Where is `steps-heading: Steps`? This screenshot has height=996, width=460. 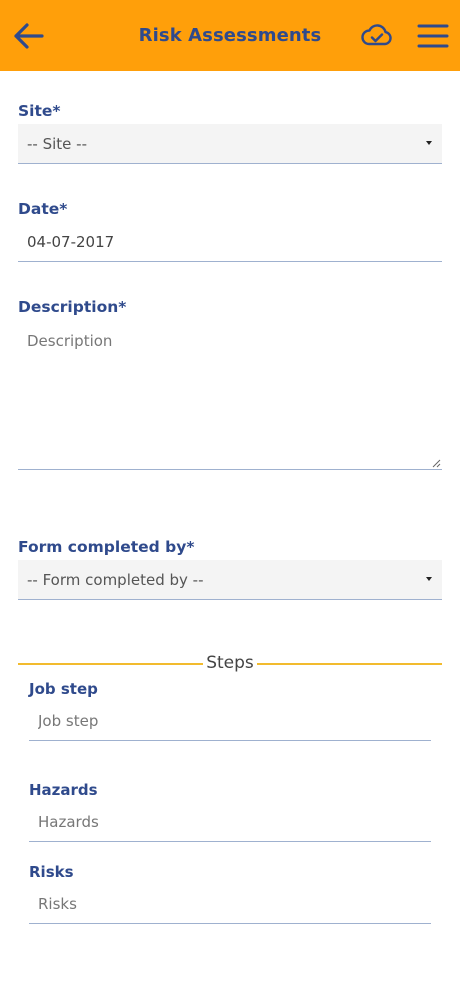 steps-heading: Steps is located at coordinates (230, 663).